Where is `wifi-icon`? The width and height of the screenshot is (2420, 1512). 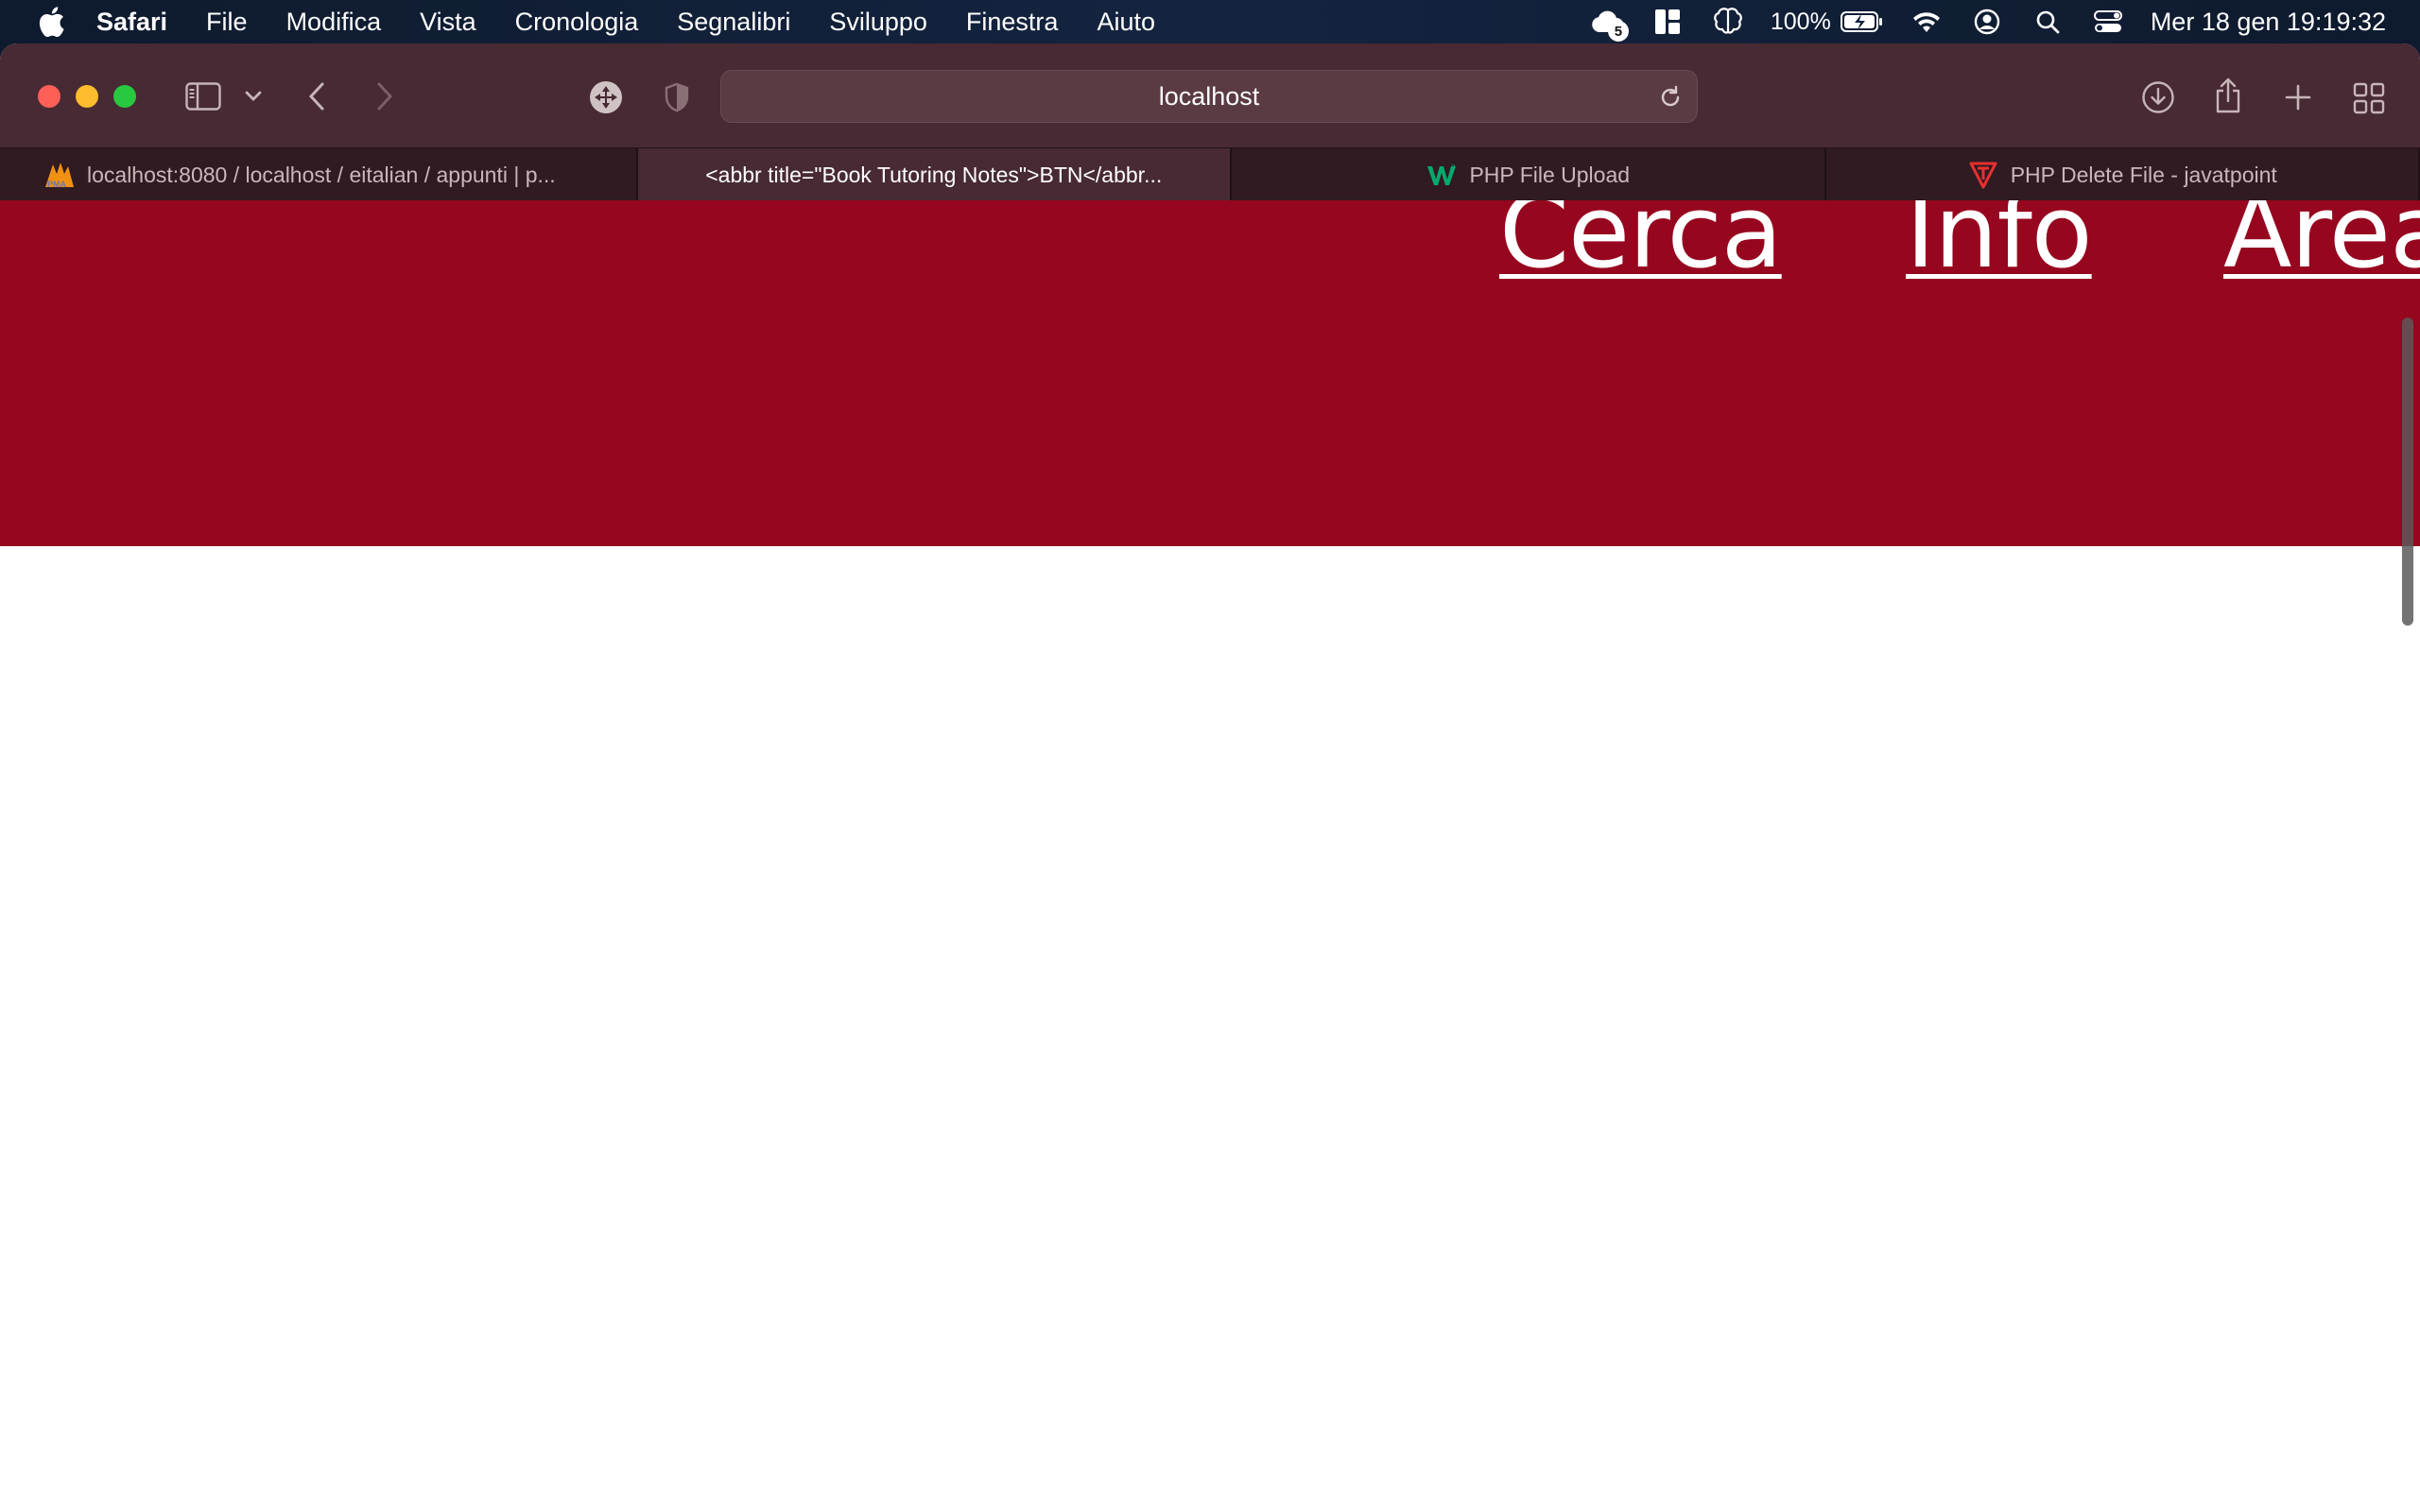
wifi-icon is located at coordinates (1927, 22).